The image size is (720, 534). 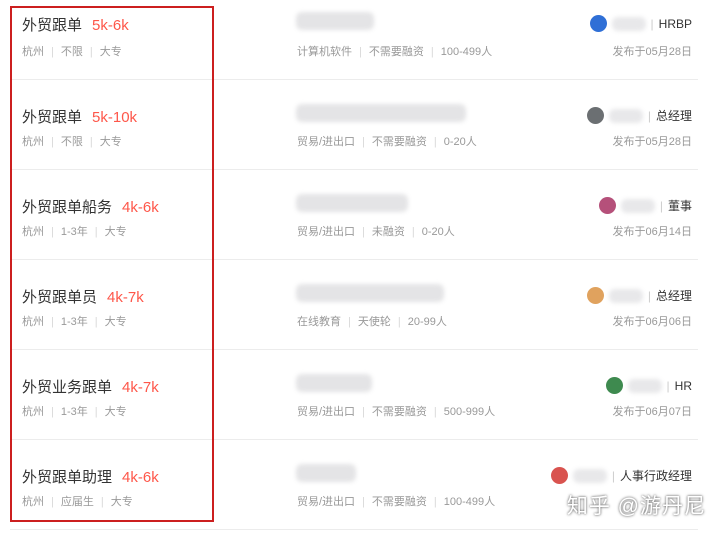 I want to click on company-meta: 在线教育 | 天使轮 | 20-99人, so click(x=372, y=321).